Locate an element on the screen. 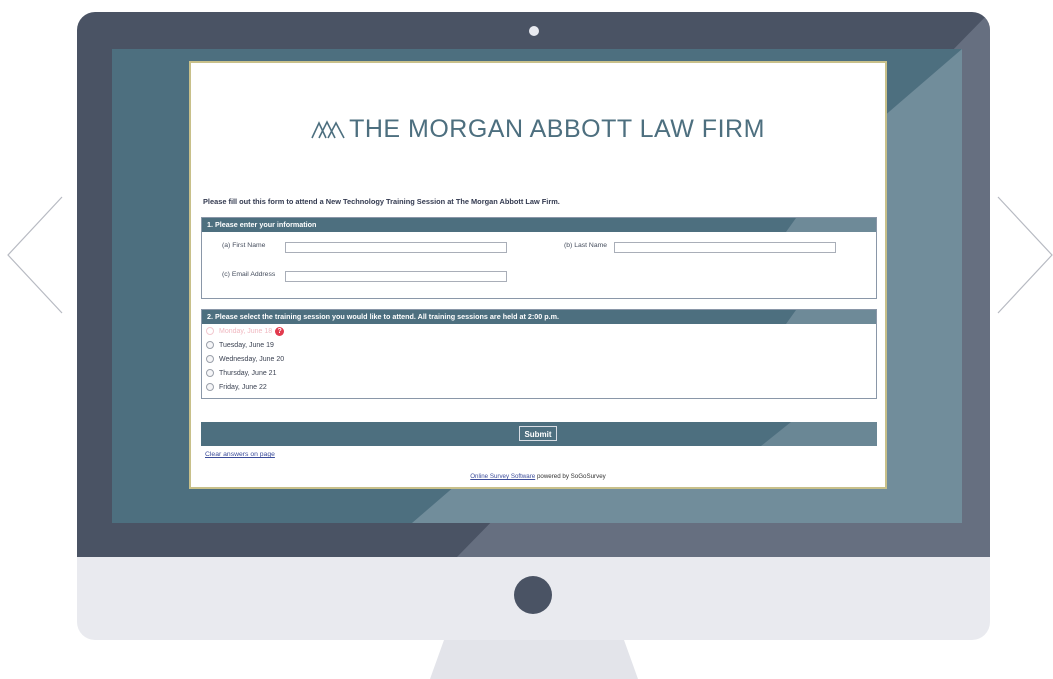 The width and height of the screenshot is (1053, 679). monitor-logo is located at coordinates (533, 595).